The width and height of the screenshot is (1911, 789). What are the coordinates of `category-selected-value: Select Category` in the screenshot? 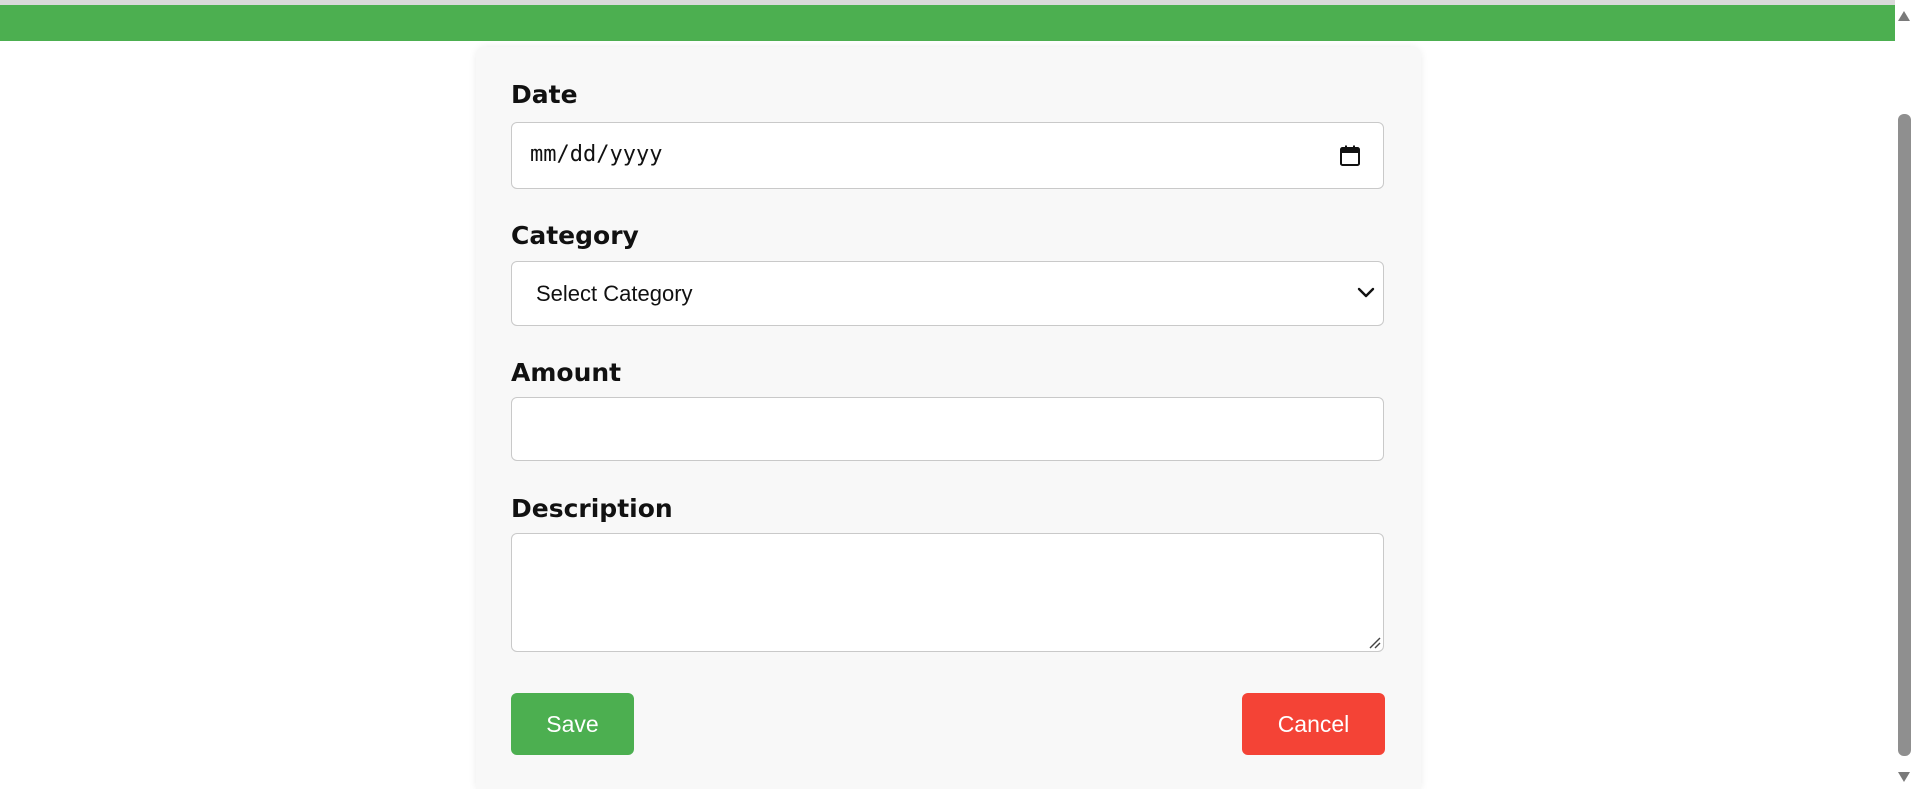 It's located at (614, 293).